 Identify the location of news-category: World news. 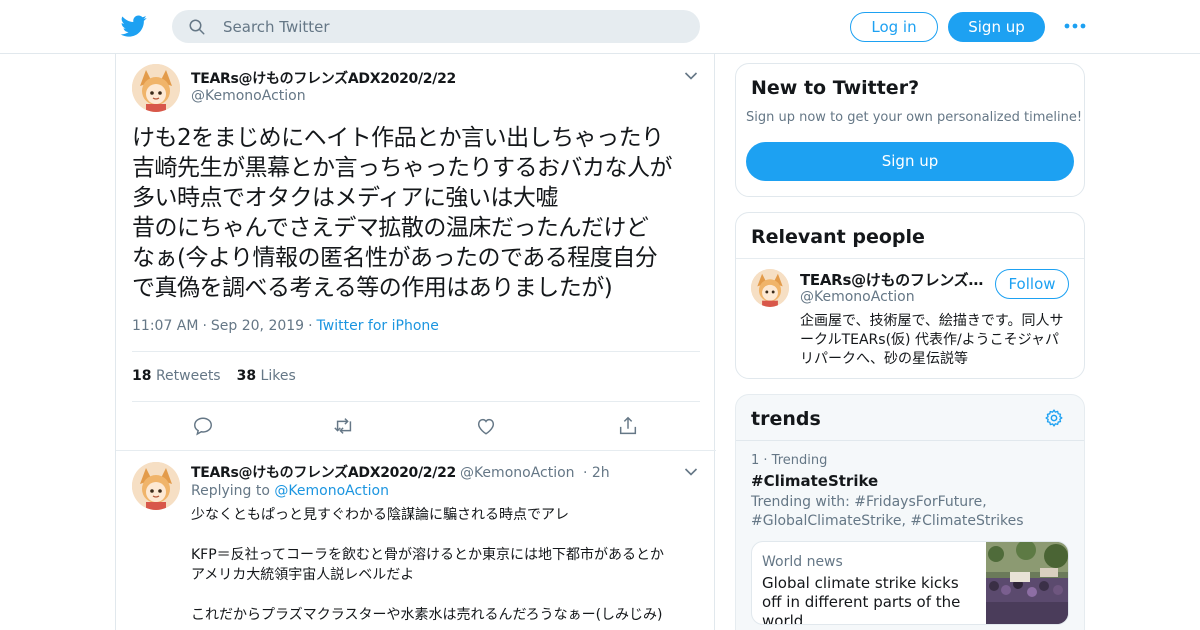
(802, 562).